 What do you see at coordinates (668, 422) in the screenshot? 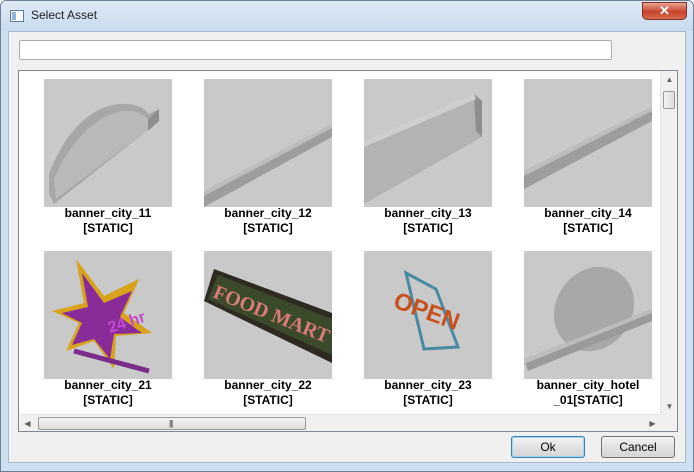
I see `scrollbar-corner` at bounding box center [668, 422].